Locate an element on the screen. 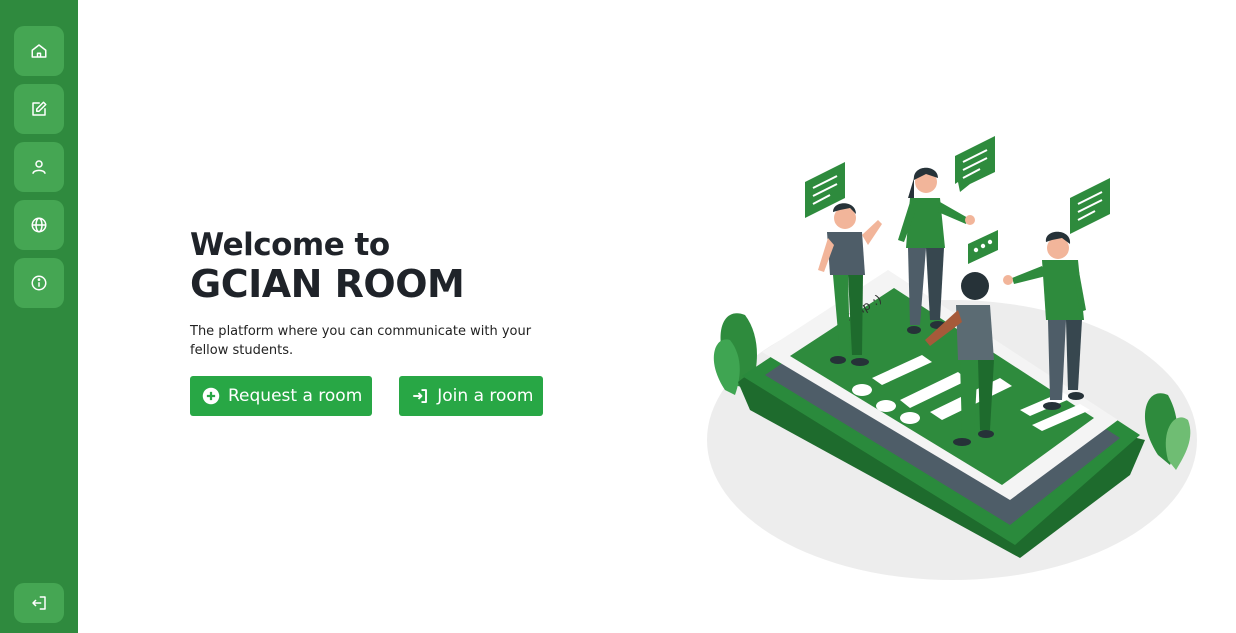 The height and width of the screenshot is (633, 1236). logout-icon is located at coordinates (39, 603).